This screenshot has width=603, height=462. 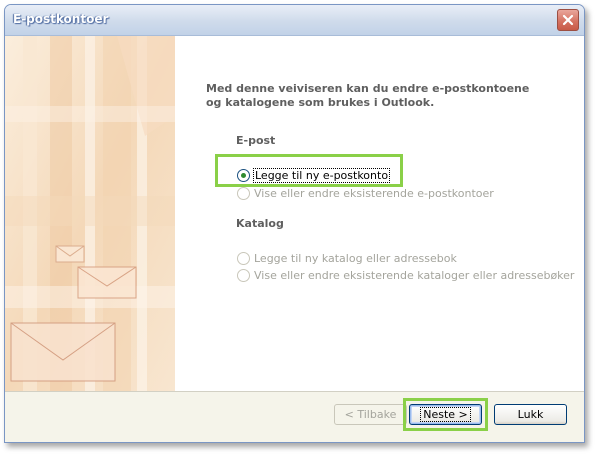 What do you see at coordinates (61, 19) in the screenshot?
I see `window-title: E-postkontoer` at bounding box center [61, 19].